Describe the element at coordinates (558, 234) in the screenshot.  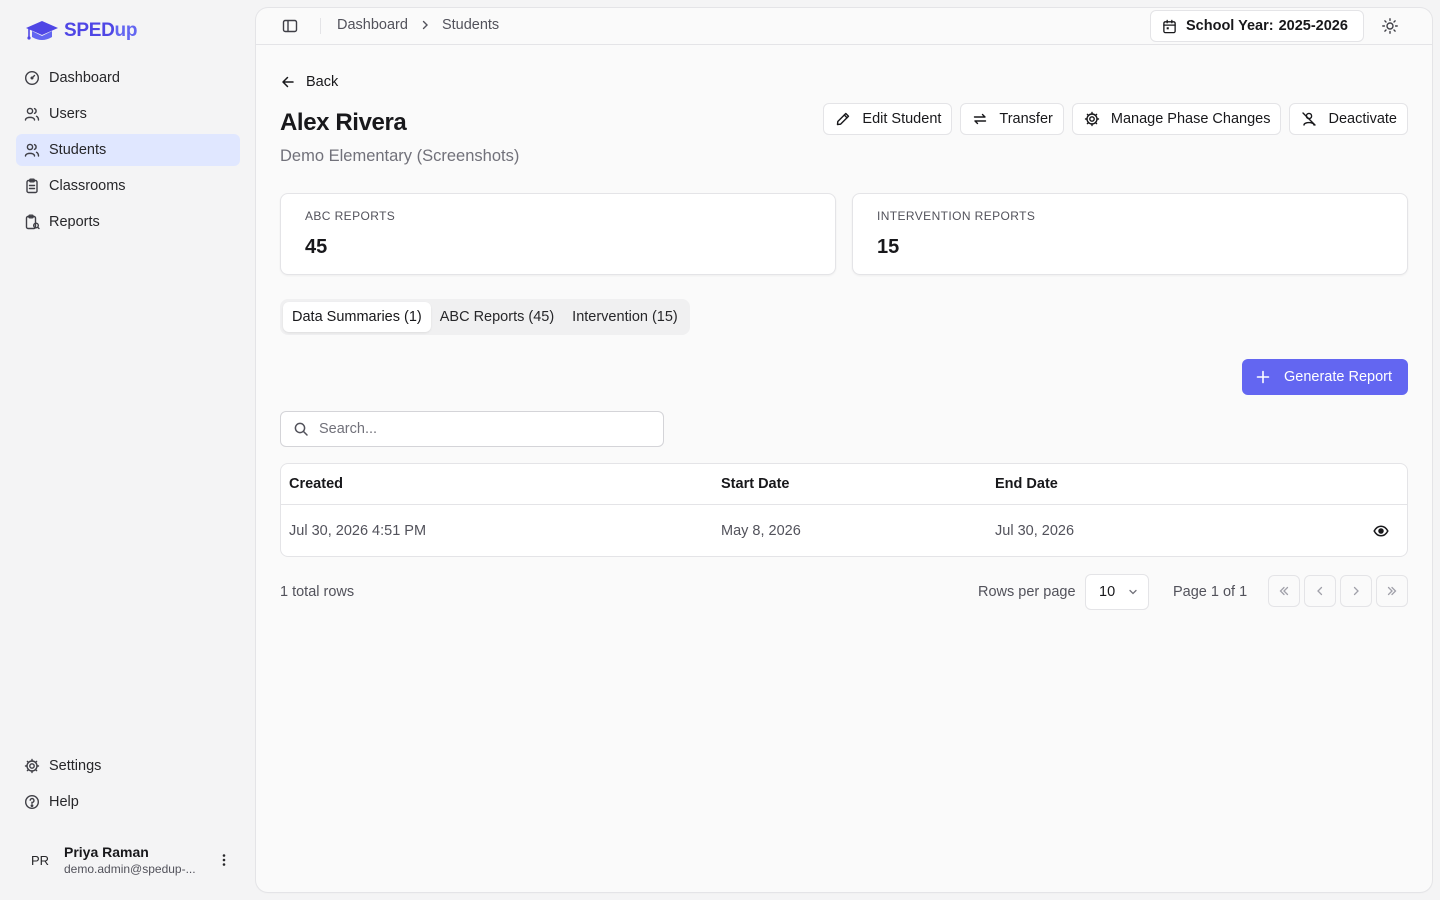
I see `abc-reports-card: ABC REPORTS 45` at that location.